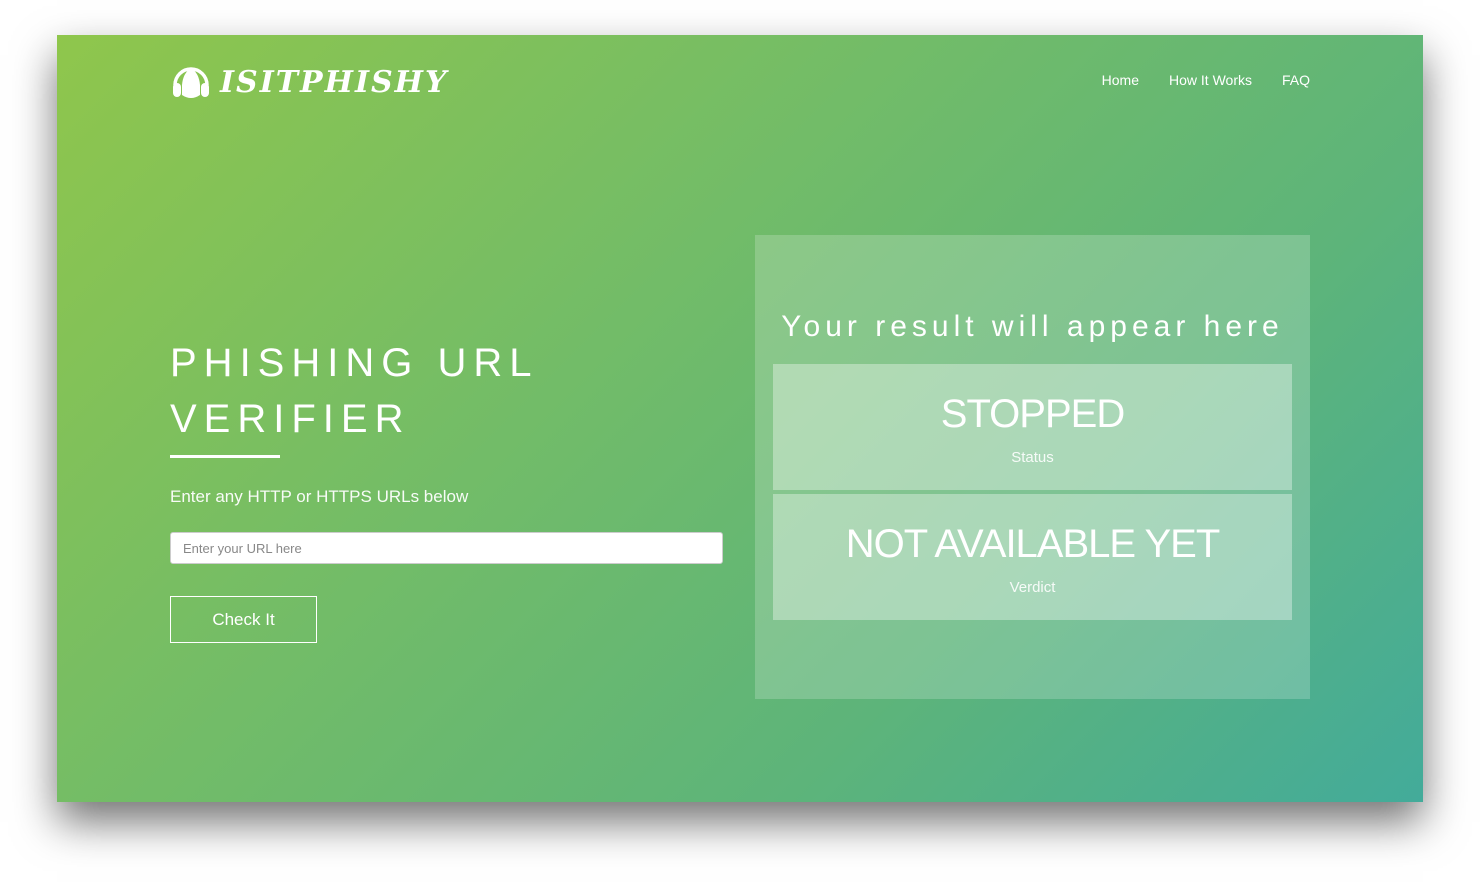 The image size is (1480, 882). I want to click on brand-name: ISITPHISHY, so click(334, 82).